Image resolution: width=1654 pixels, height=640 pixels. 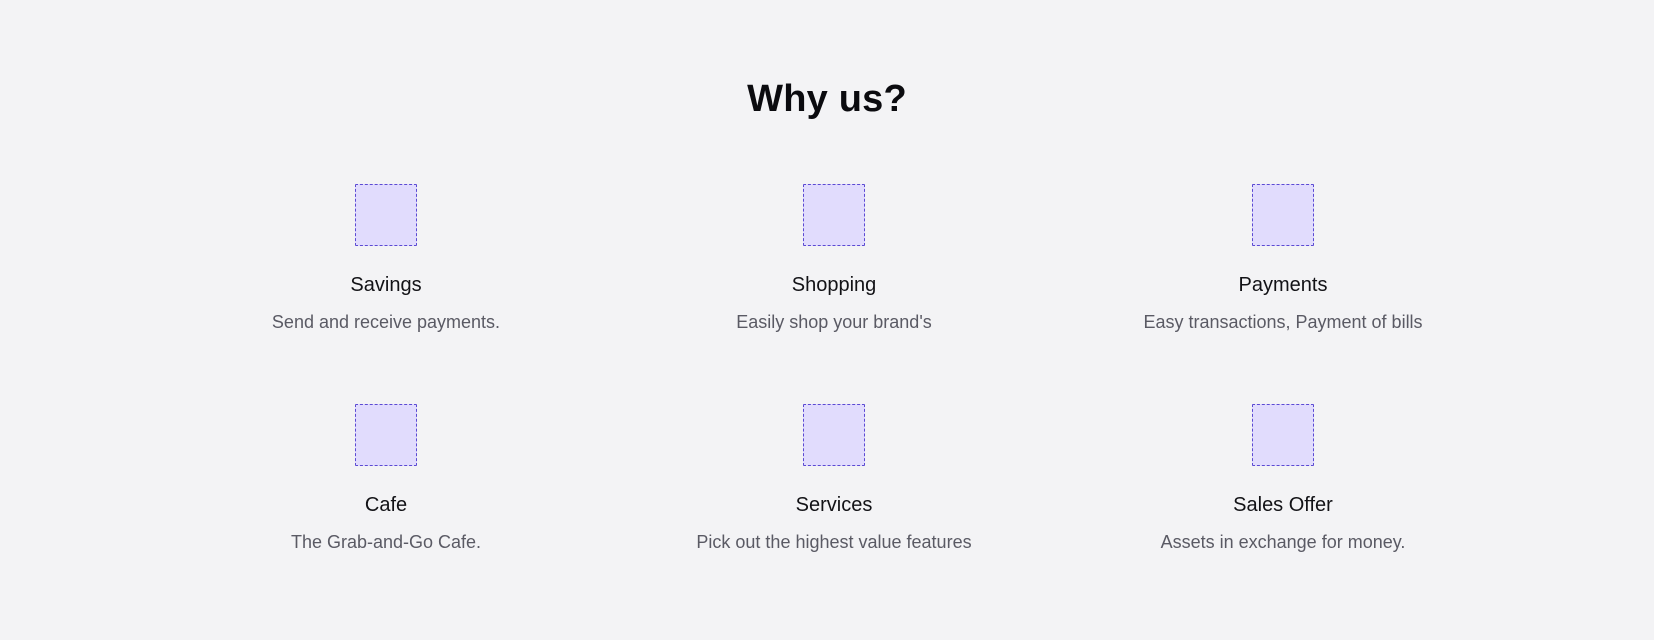 I want to click on feature-description: Assets in exchange for money., so click(x=1283, y=542).